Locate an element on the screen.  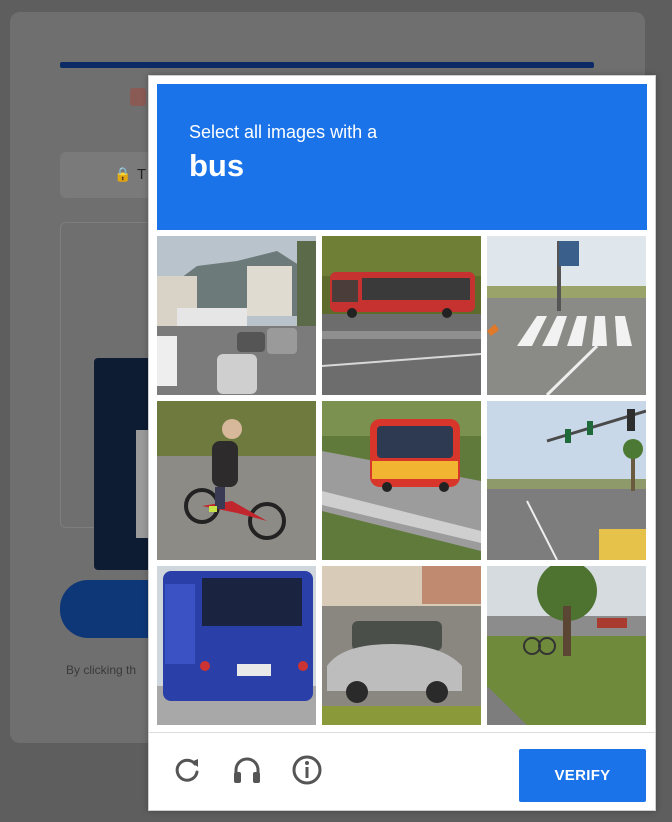
background-progress-bar is located at coordinates (327, 65).